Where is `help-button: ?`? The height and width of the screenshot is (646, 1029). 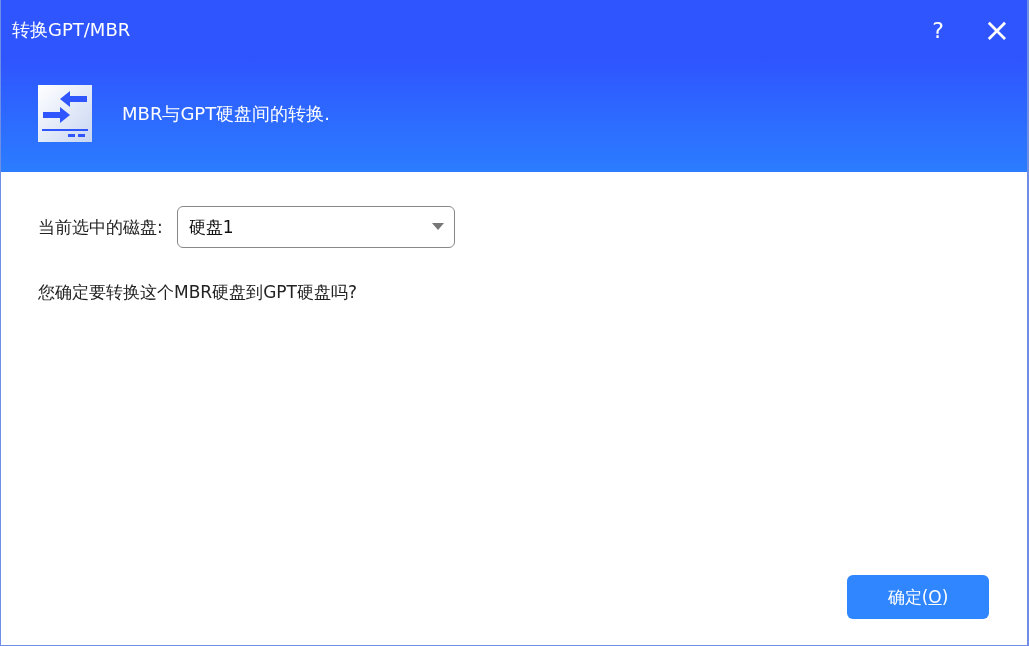 help-button: ? is located at coordinates (938, 30).